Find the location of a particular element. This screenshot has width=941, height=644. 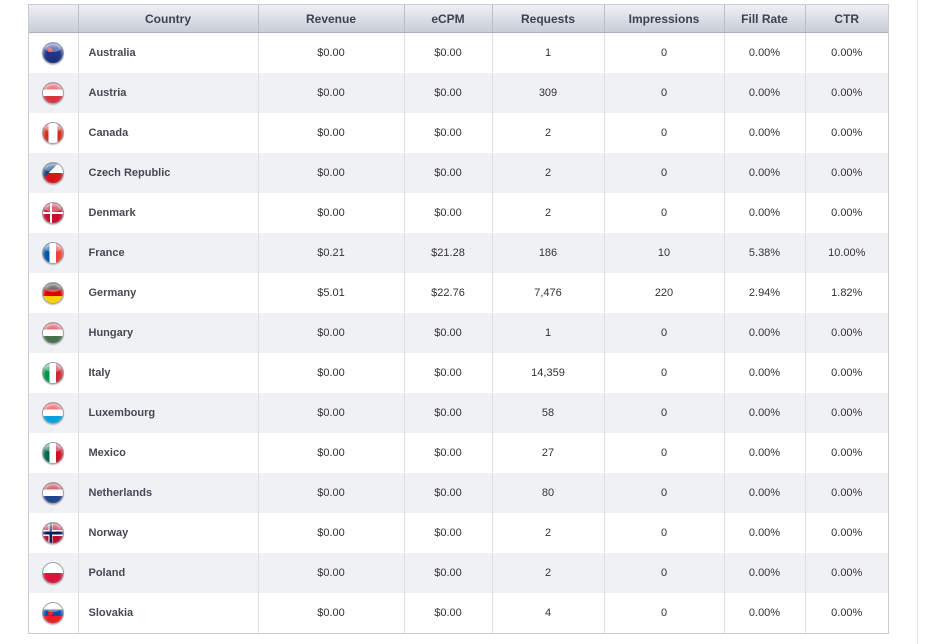

country-cell: Mexico is located at coordinates (168, 453).